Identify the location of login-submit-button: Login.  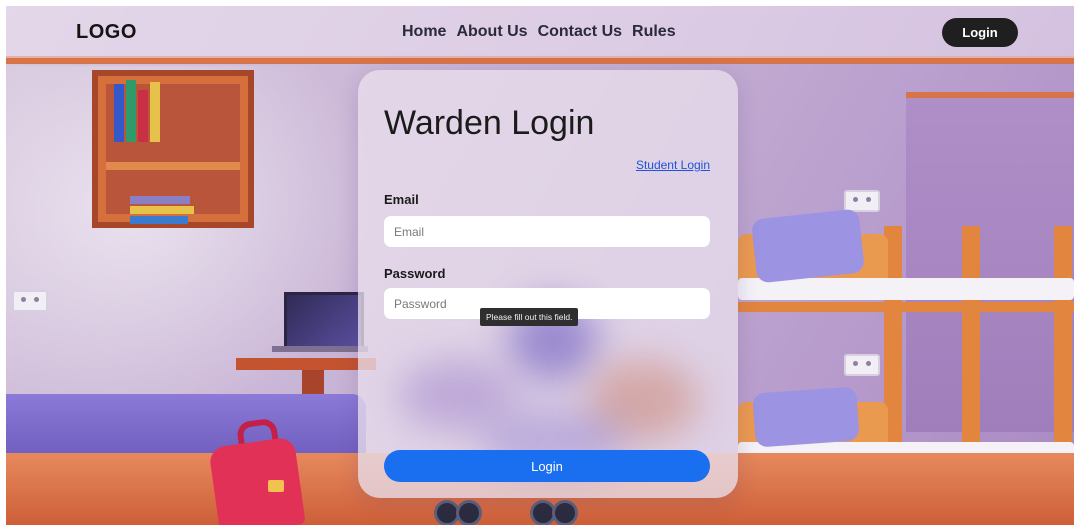
(547, 466).